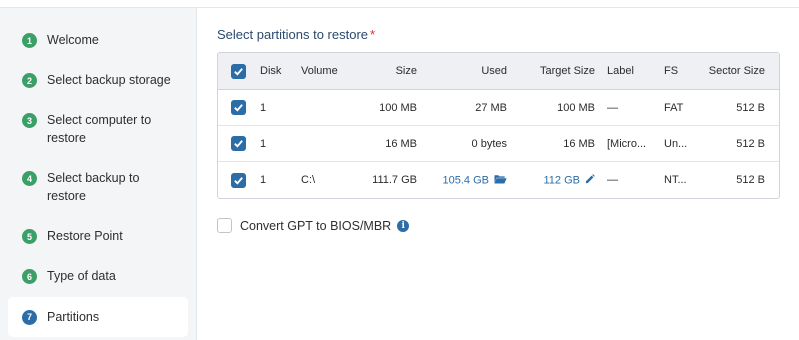 The height and width of the screenshot is (340, 799). I want to click on convert-gpt-label: Convert GPT to BIOS/MBR, so click(316, 225).